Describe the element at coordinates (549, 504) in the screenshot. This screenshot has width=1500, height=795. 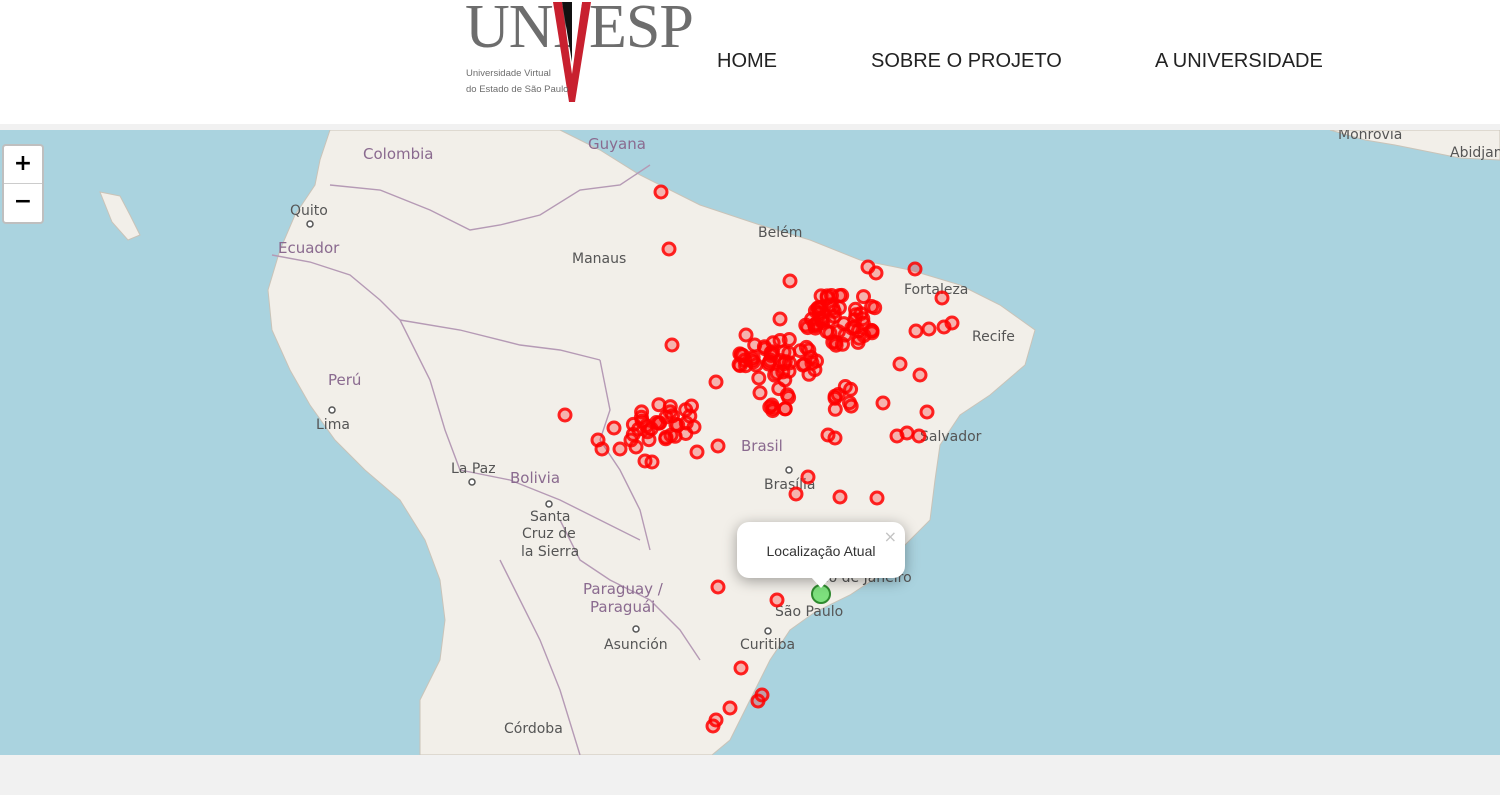
I see `city-dot-santa-cruz` at that location.